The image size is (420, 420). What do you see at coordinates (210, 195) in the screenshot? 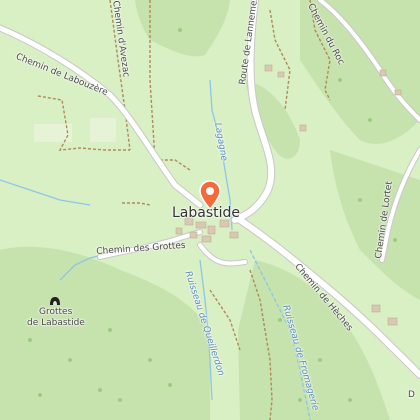
I see `location-pin-icon` at bounding box center [210, 195].